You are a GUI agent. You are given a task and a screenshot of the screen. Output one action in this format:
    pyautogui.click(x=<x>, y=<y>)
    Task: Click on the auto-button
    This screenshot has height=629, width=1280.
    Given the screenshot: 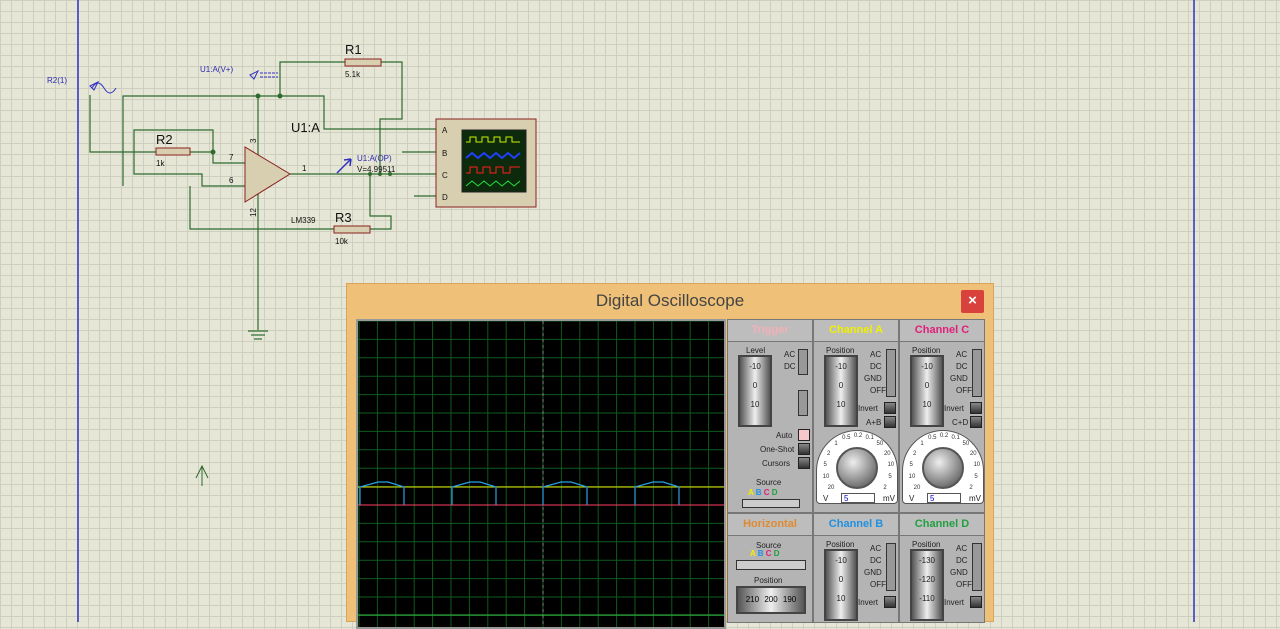 What is the action you would take?
    pyautogui.click(x=804, y=435)
    